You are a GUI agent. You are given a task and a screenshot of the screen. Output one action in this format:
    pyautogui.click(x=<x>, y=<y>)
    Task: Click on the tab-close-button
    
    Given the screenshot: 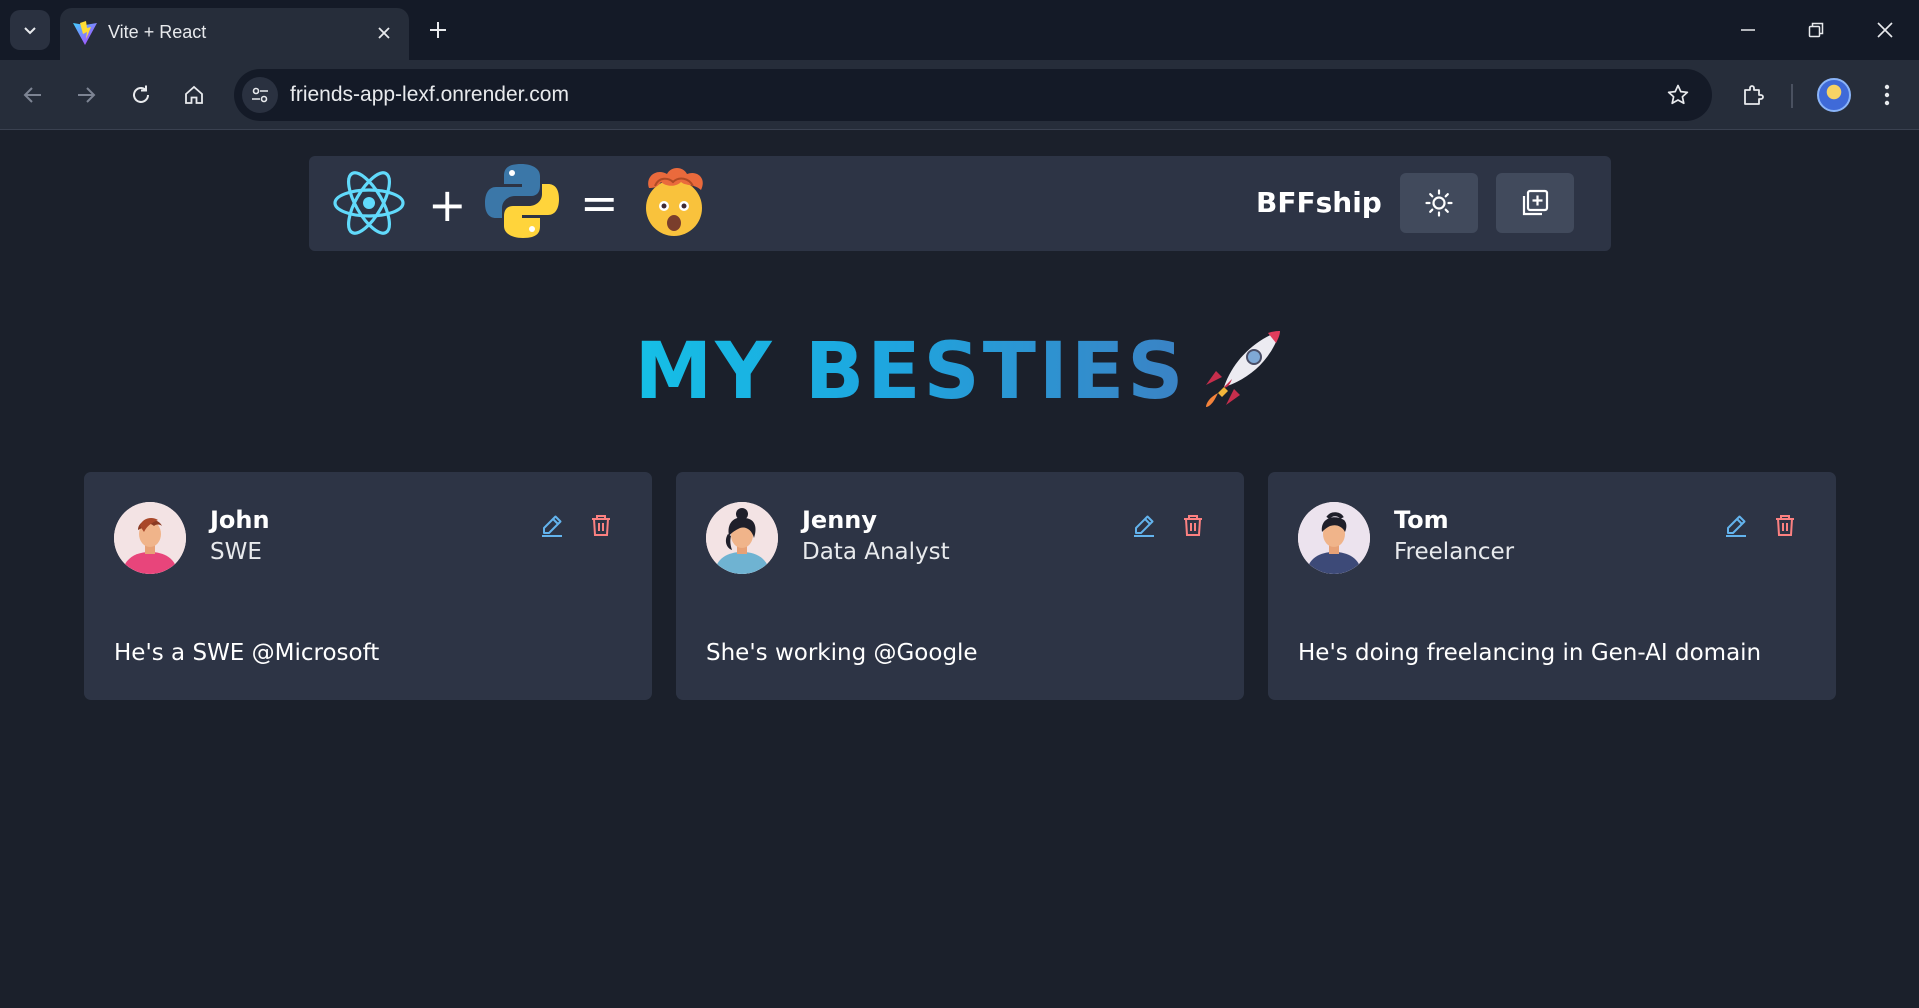 What is the action you would take?
    pyautogui.click(x=384, y=33)
    